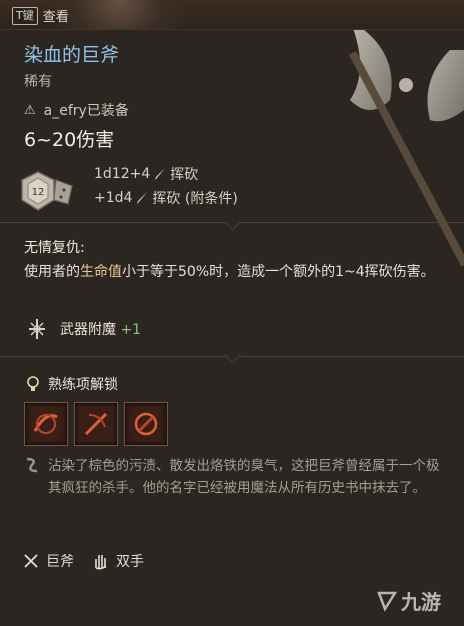 The image size is (464, 626). What do you see at coordinates (69, 140) in the screenshot?
I see `damage-range: 6~20伤害` at bounding box center [69, 140].